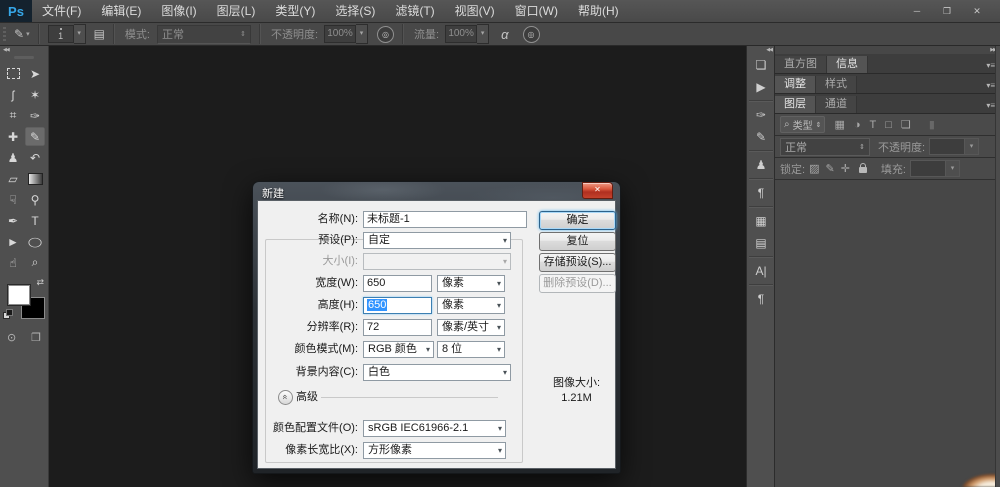  I want to click on dialog-close-button: ✕, so click(597, 190).